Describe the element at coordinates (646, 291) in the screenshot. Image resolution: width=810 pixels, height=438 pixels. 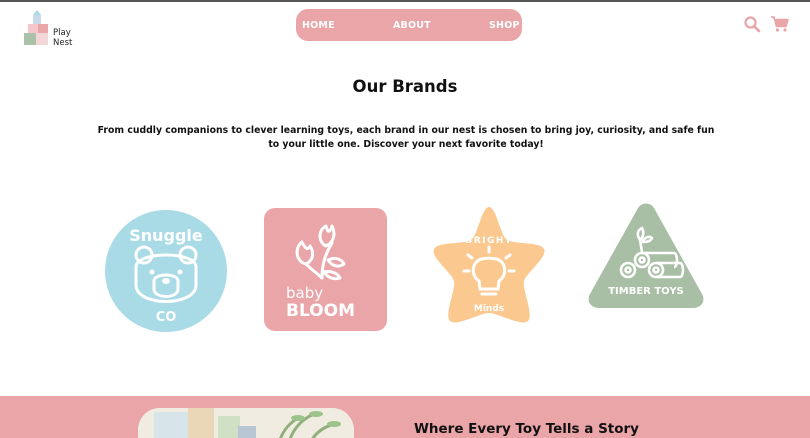
I see `timber-name-text: TIMBER TOYS` at that location.